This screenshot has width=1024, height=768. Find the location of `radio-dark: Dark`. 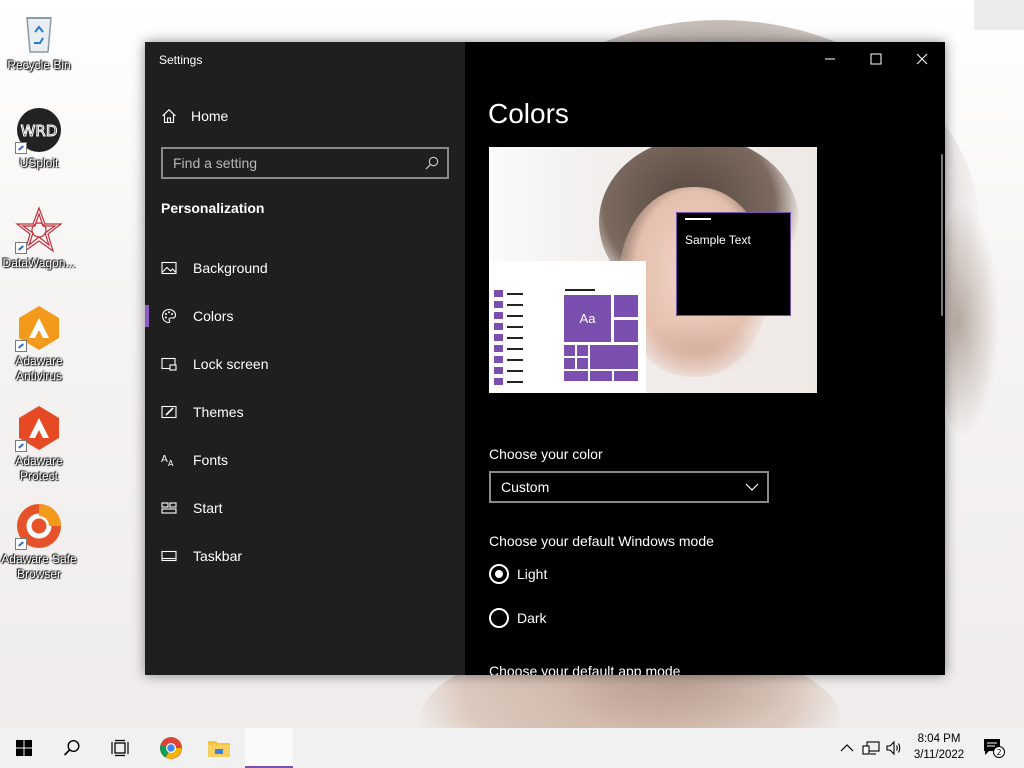

radio-dark: Dark is located at coordinates (518, 618).